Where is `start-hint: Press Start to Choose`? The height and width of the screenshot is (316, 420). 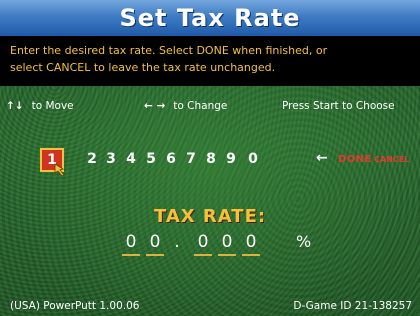
start-hint: Press Start to Choose is located at coordinates (338, 106).